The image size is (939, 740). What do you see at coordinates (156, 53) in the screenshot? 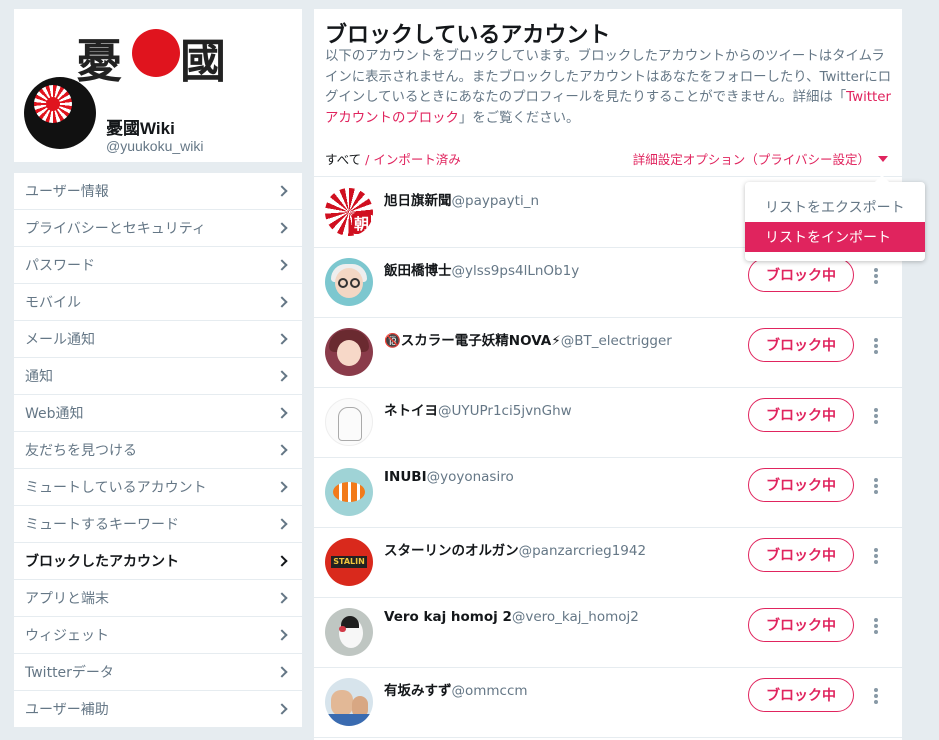
I see `rising-sun-icon` at bounding box center [156, 53].